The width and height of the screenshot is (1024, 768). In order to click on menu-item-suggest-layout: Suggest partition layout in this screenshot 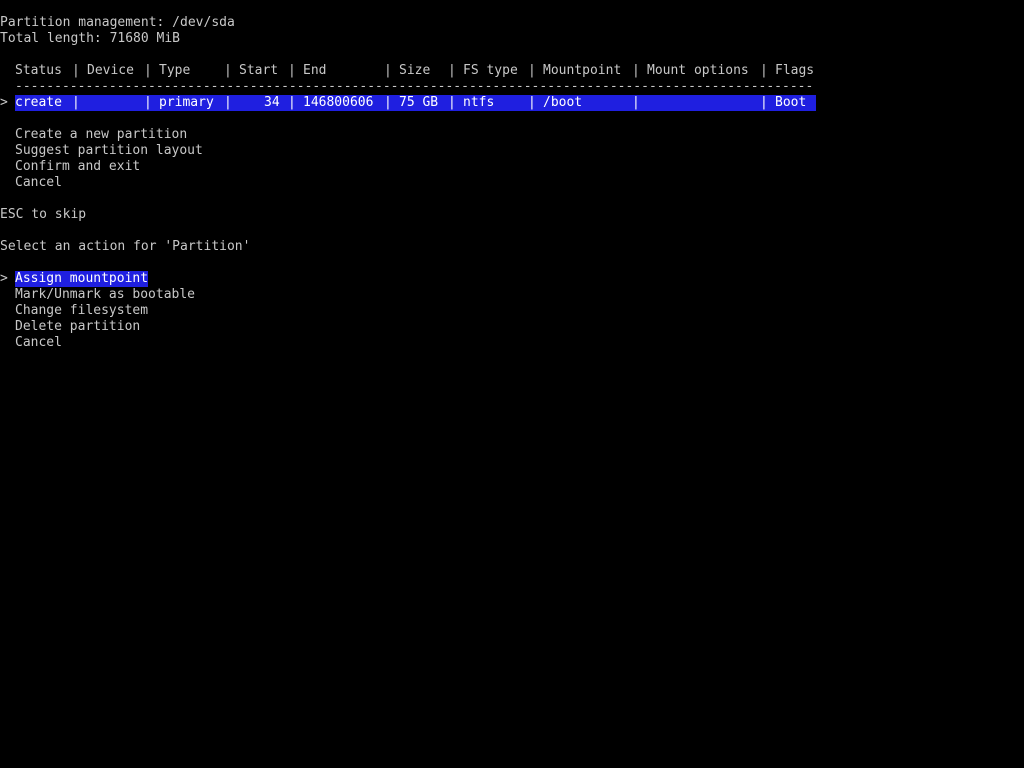, I will do `click(109, 151)`.